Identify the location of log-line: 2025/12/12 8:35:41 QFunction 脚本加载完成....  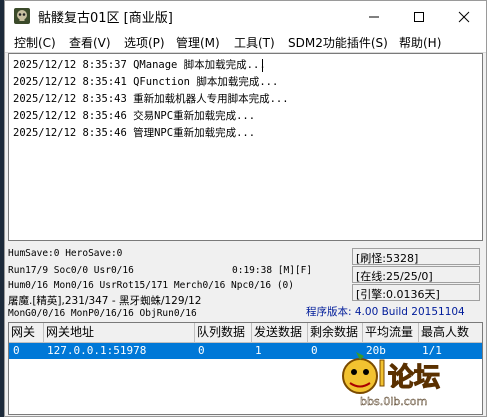
(146, 82).